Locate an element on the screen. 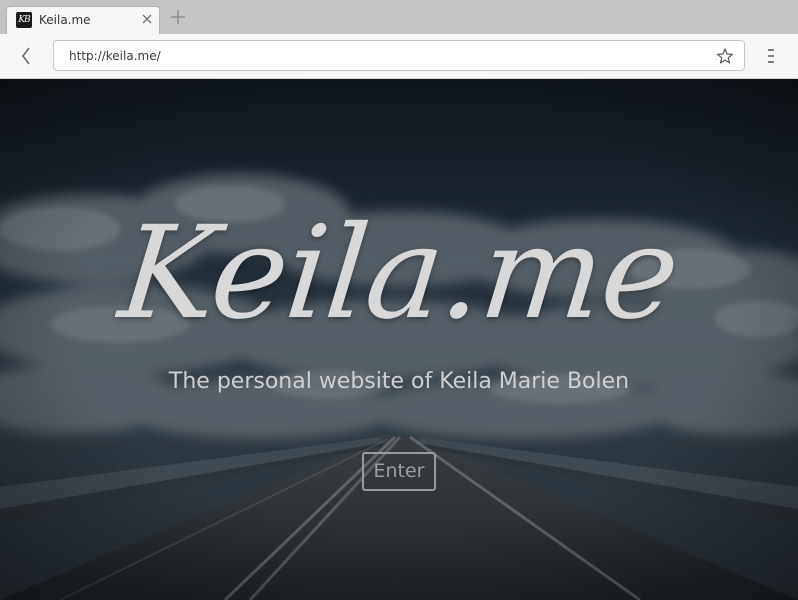 This screenshot has width=798, height=600. url-text: http://keila.me/ is located at coordinates (115, 56).